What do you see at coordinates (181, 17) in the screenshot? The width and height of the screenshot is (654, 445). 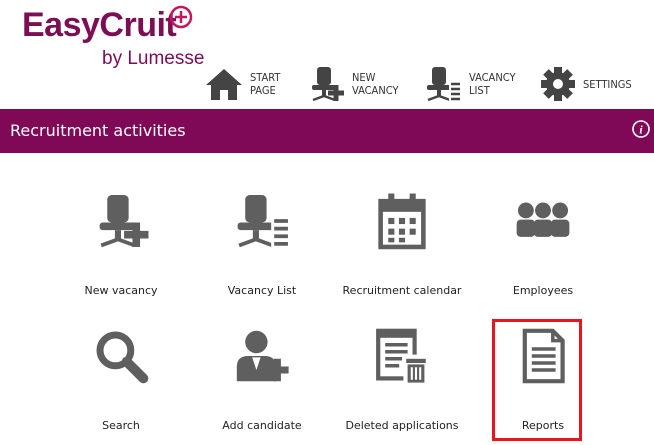 I see `logo-target-icon` at bounding box center [181, 17].